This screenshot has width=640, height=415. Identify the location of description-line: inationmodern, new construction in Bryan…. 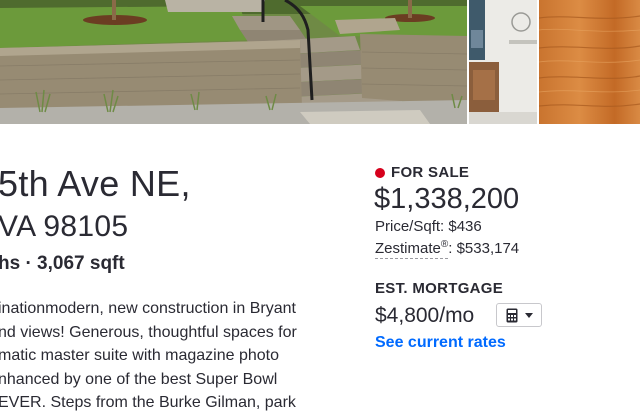
(148, 308).